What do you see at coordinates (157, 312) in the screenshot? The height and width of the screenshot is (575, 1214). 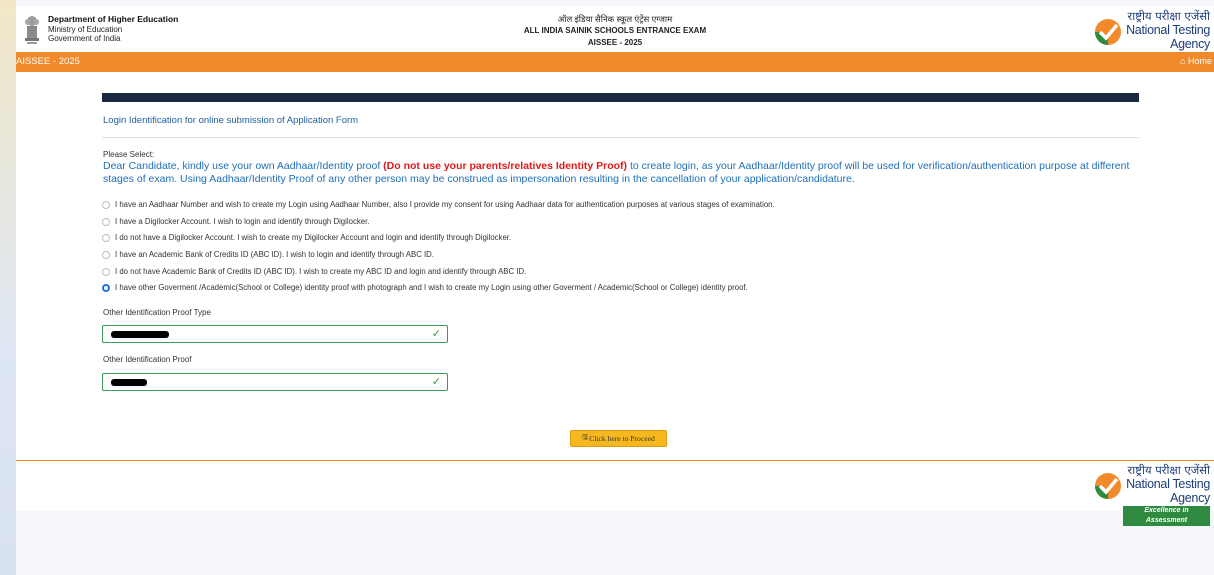 I see `proof-type-label: Other Identification Proof Type` at bounding box center [157, 312].